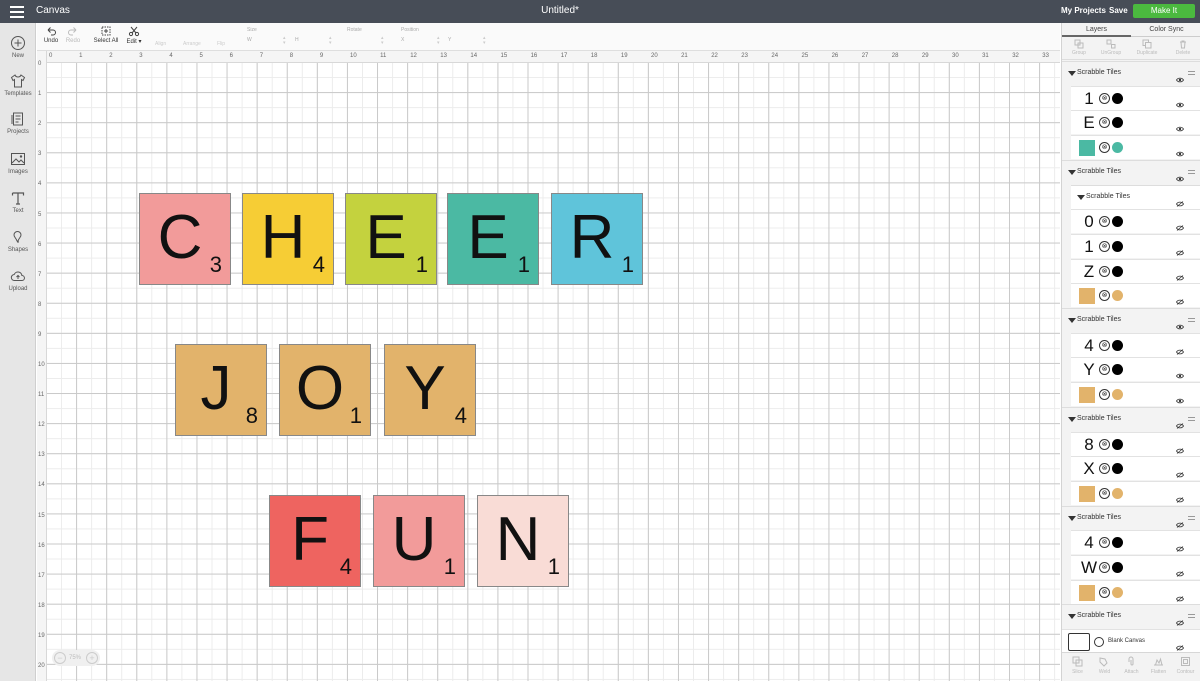 The width and height of the screenshot is (1200, 681). What do you see at coordinates (1147, 47) in the screenshot?
I see `duplicate-button: Duplicate` at bounding box center [1147, 47].